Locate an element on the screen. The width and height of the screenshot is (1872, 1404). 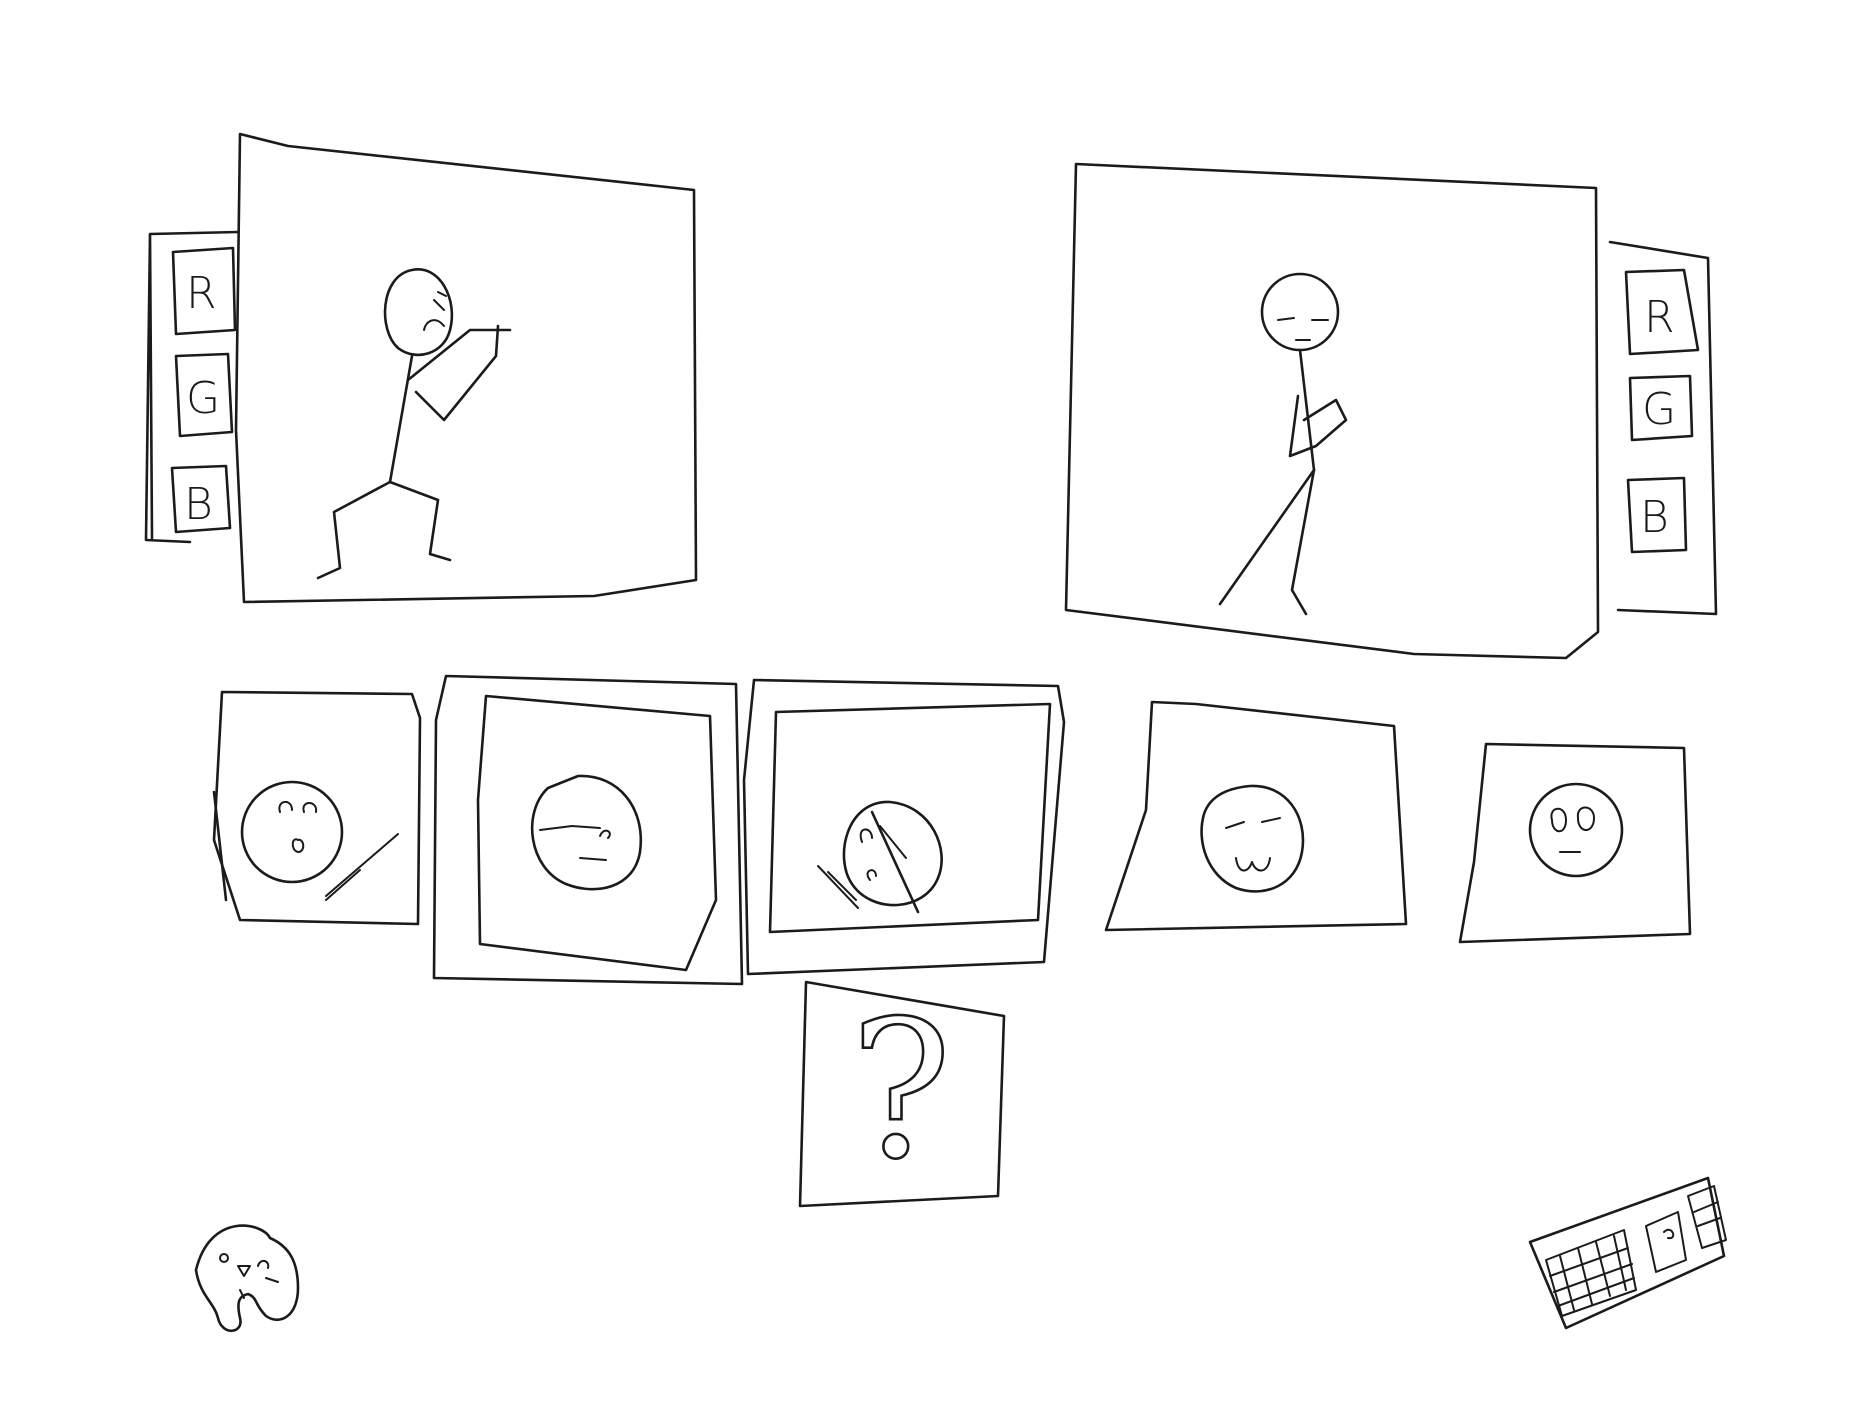
angry-face-icon is located at coordinates (892, 853).